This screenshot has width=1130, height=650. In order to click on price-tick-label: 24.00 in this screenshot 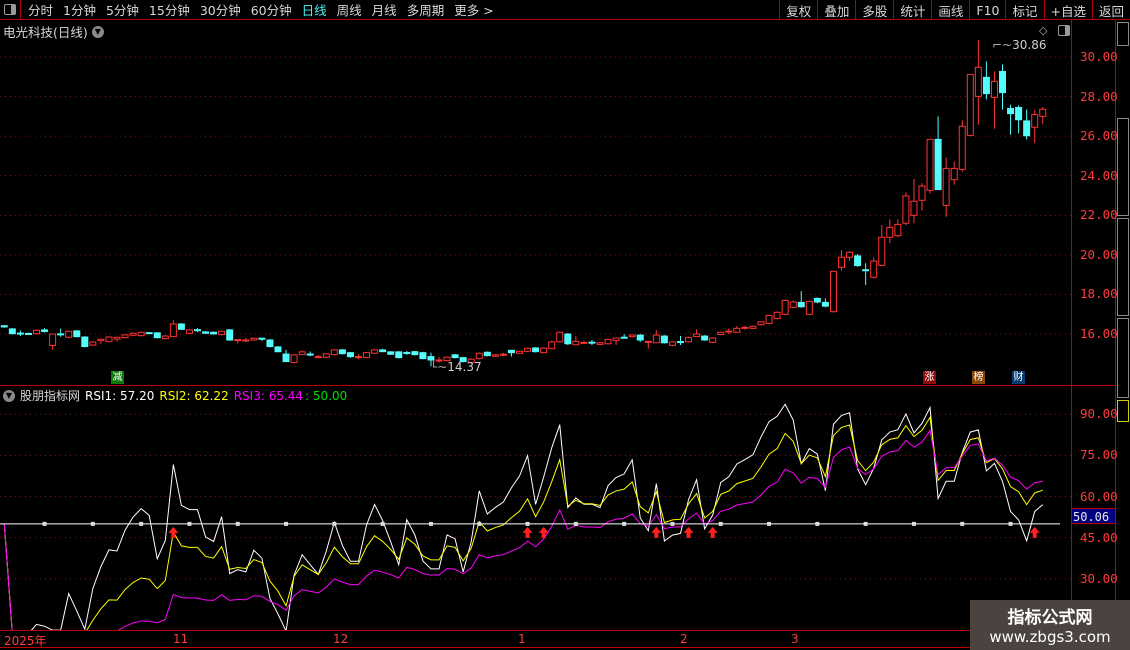, I will do `click(1099, 175)`.